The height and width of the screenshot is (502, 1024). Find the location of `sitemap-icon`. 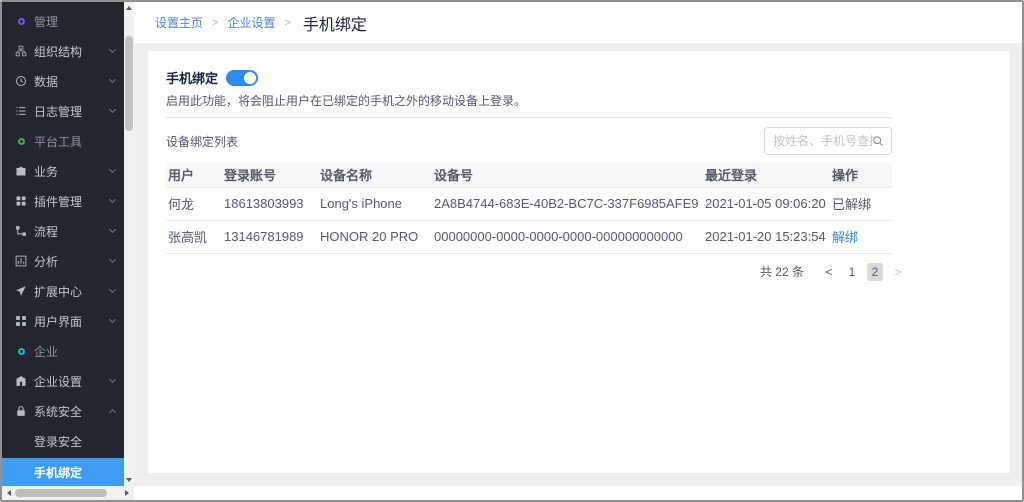

sitemap-icon is located at coordinates (21, 51).